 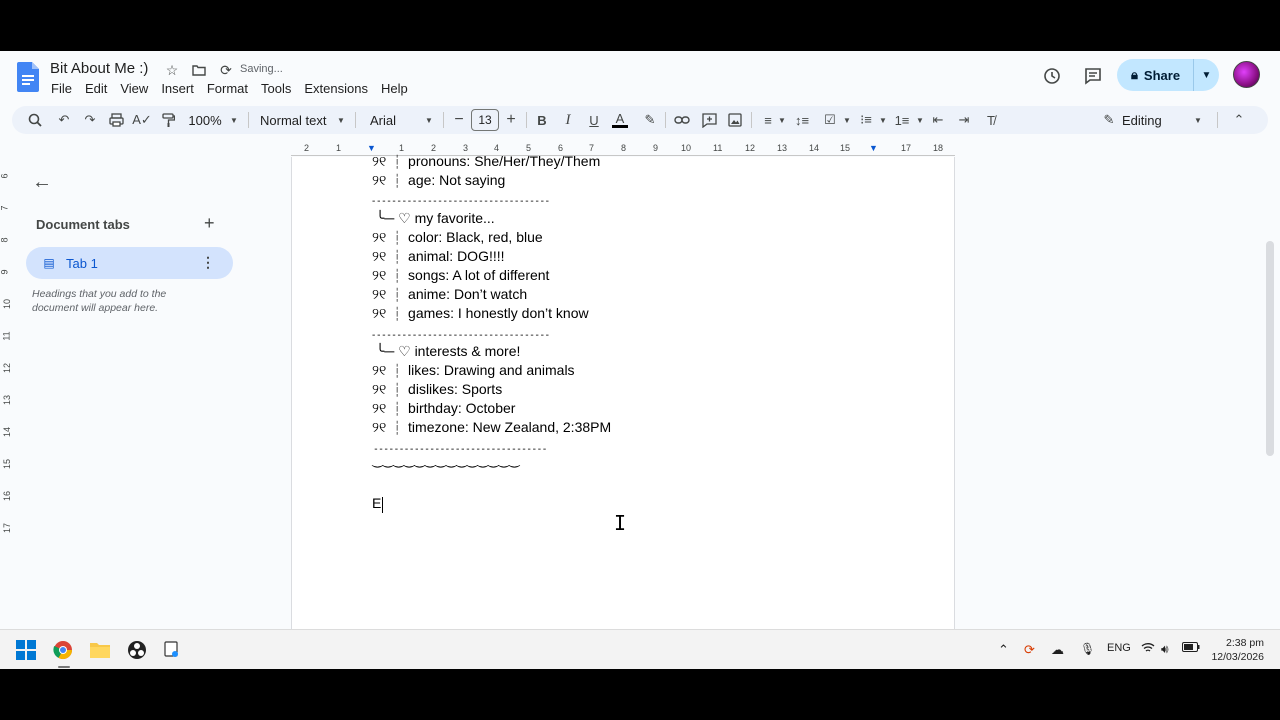 What do you see at coordinates (1134, 74) in the screenshot?
I see `lock-icon: 🔒︎` at bounding box center [1134, 74].